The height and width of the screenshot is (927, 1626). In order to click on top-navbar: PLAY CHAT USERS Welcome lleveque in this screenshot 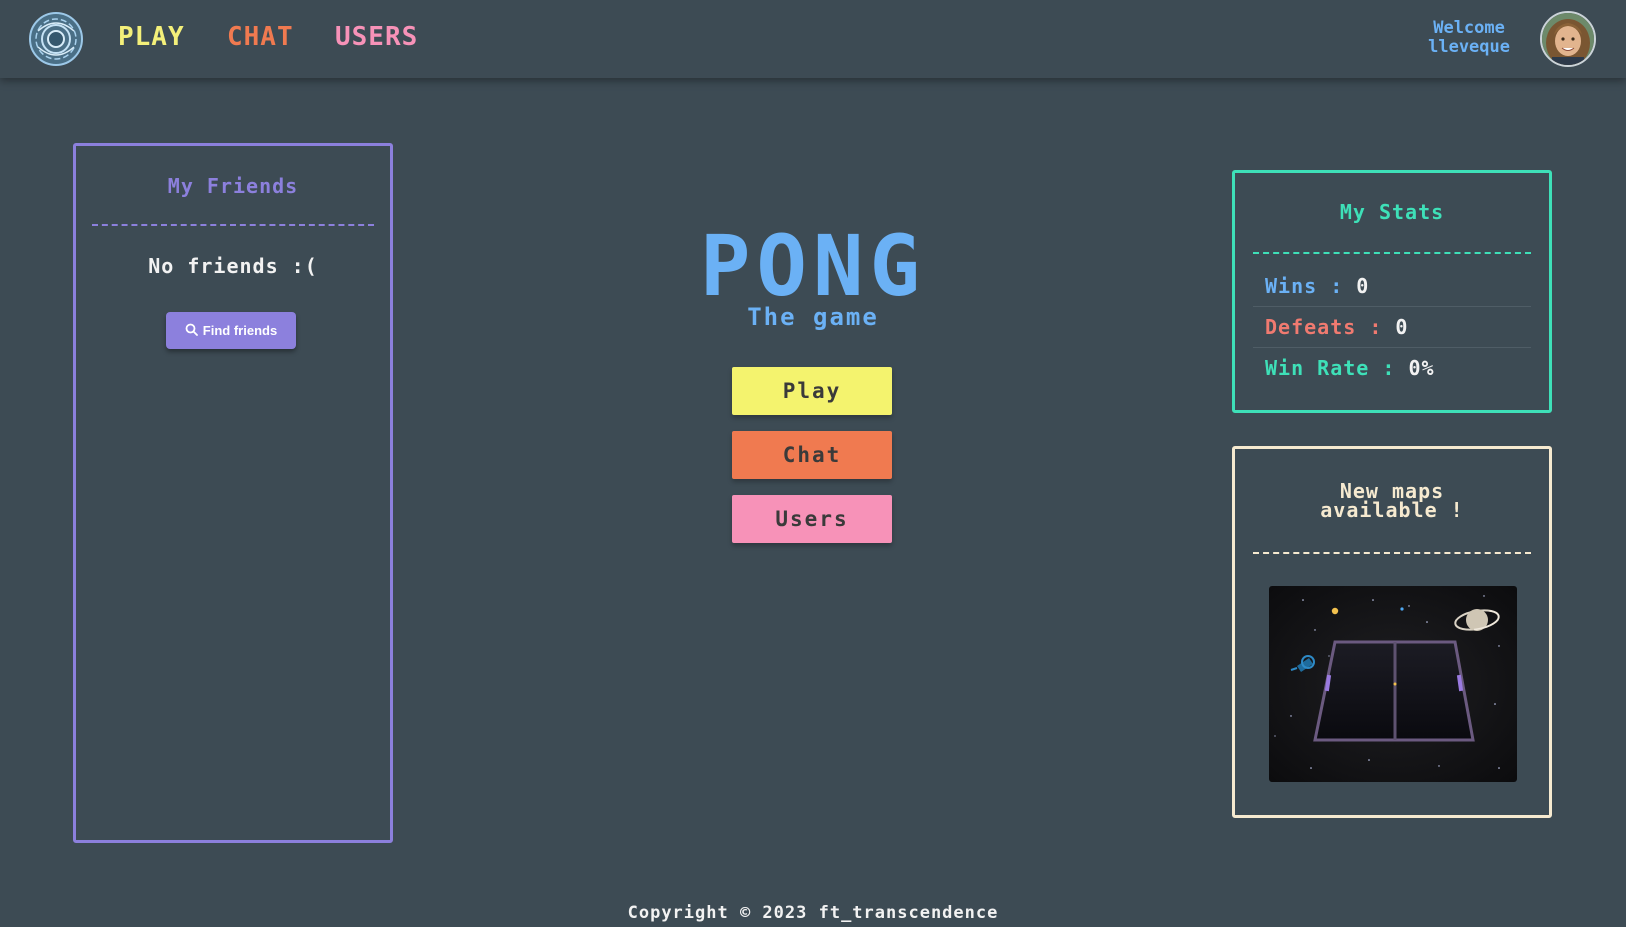, I will do `click(813, 39)`.